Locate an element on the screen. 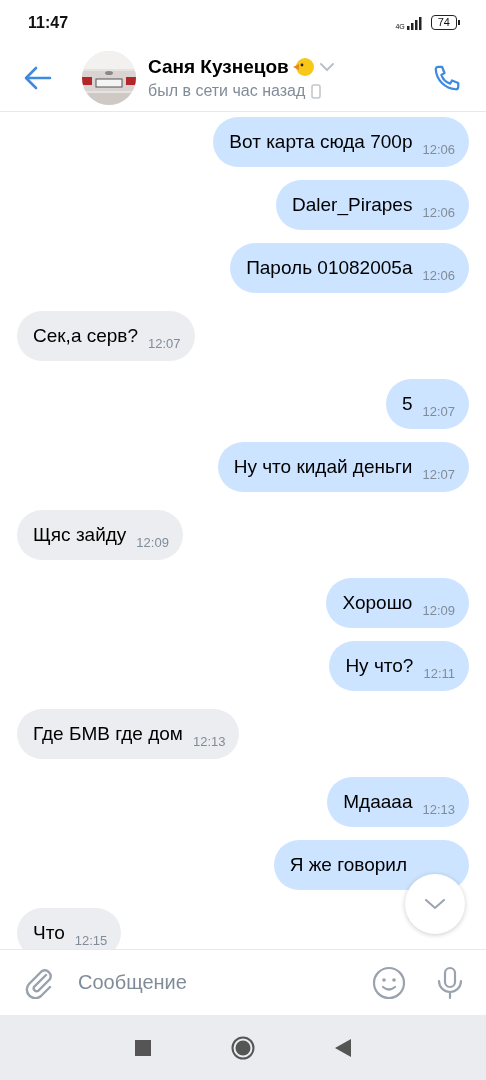 The width and height of the screenshot is (486, 1080). chick-icon is located at coordinates (303, 67).